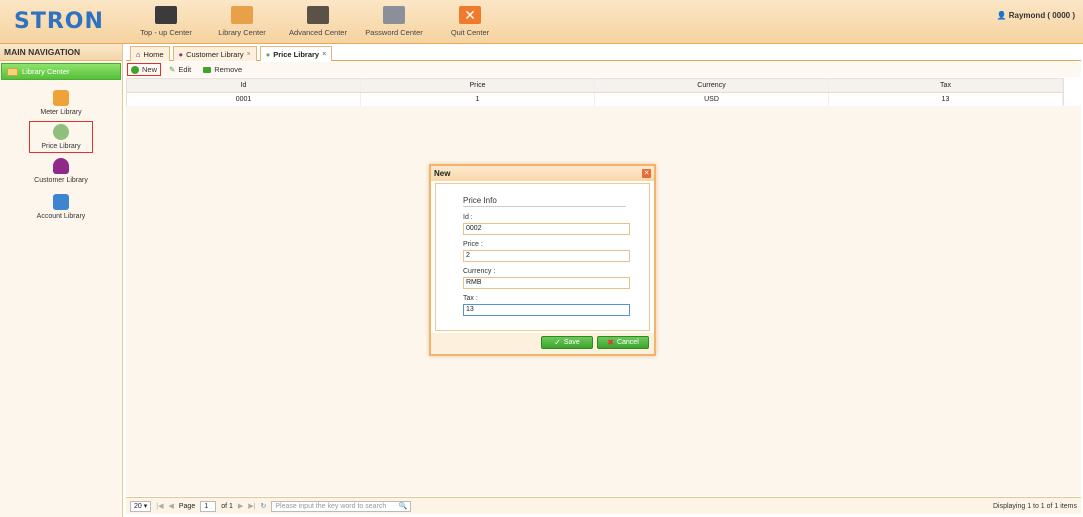 This screenshot has width=1083, height=517. Describe the element at coordinates (546, 310) in the screenshot. I see `tax-field: 13` at that location.